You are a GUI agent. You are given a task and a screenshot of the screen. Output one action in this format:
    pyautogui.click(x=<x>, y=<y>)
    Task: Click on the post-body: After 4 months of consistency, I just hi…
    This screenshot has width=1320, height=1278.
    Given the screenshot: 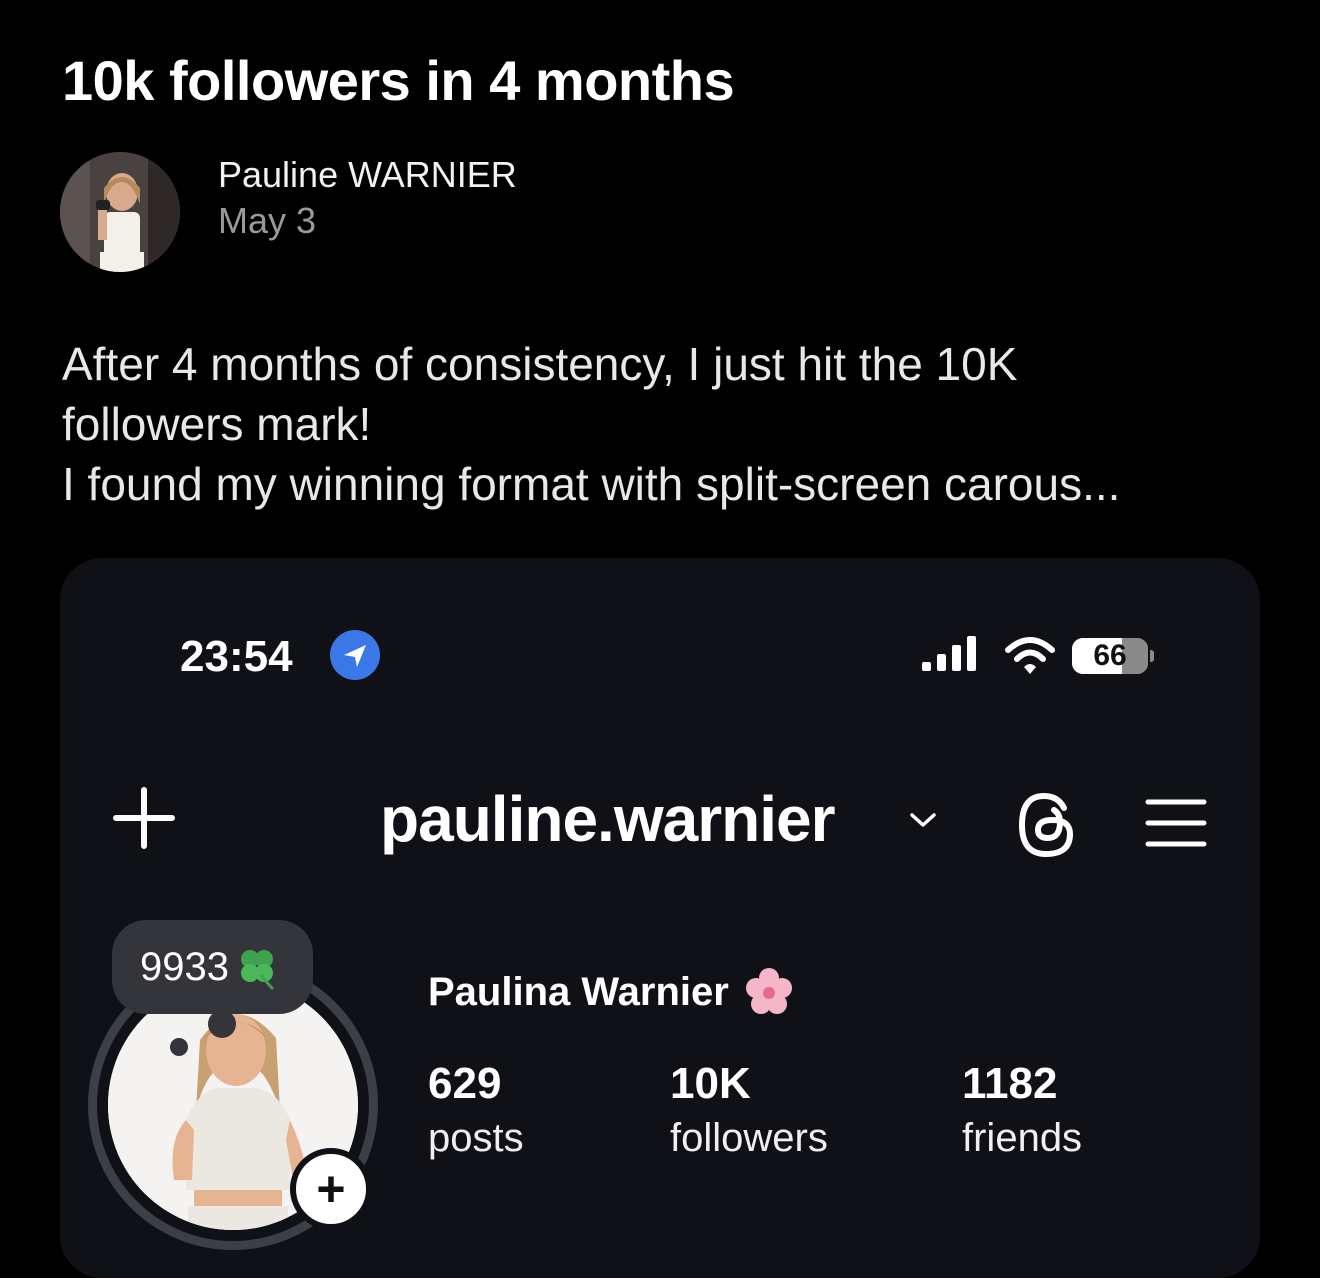 What is the action you would take?
    pyautogui.click(x=672, y=424)
    